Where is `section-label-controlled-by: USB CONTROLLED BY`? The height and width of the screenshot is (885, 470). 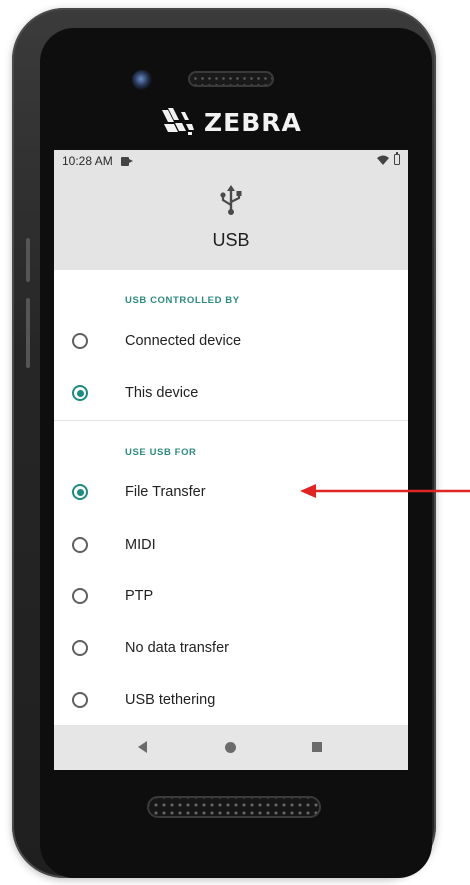
section-label-controlled-by: USB CONTROLLED BY is located at coordinates (182, 300).